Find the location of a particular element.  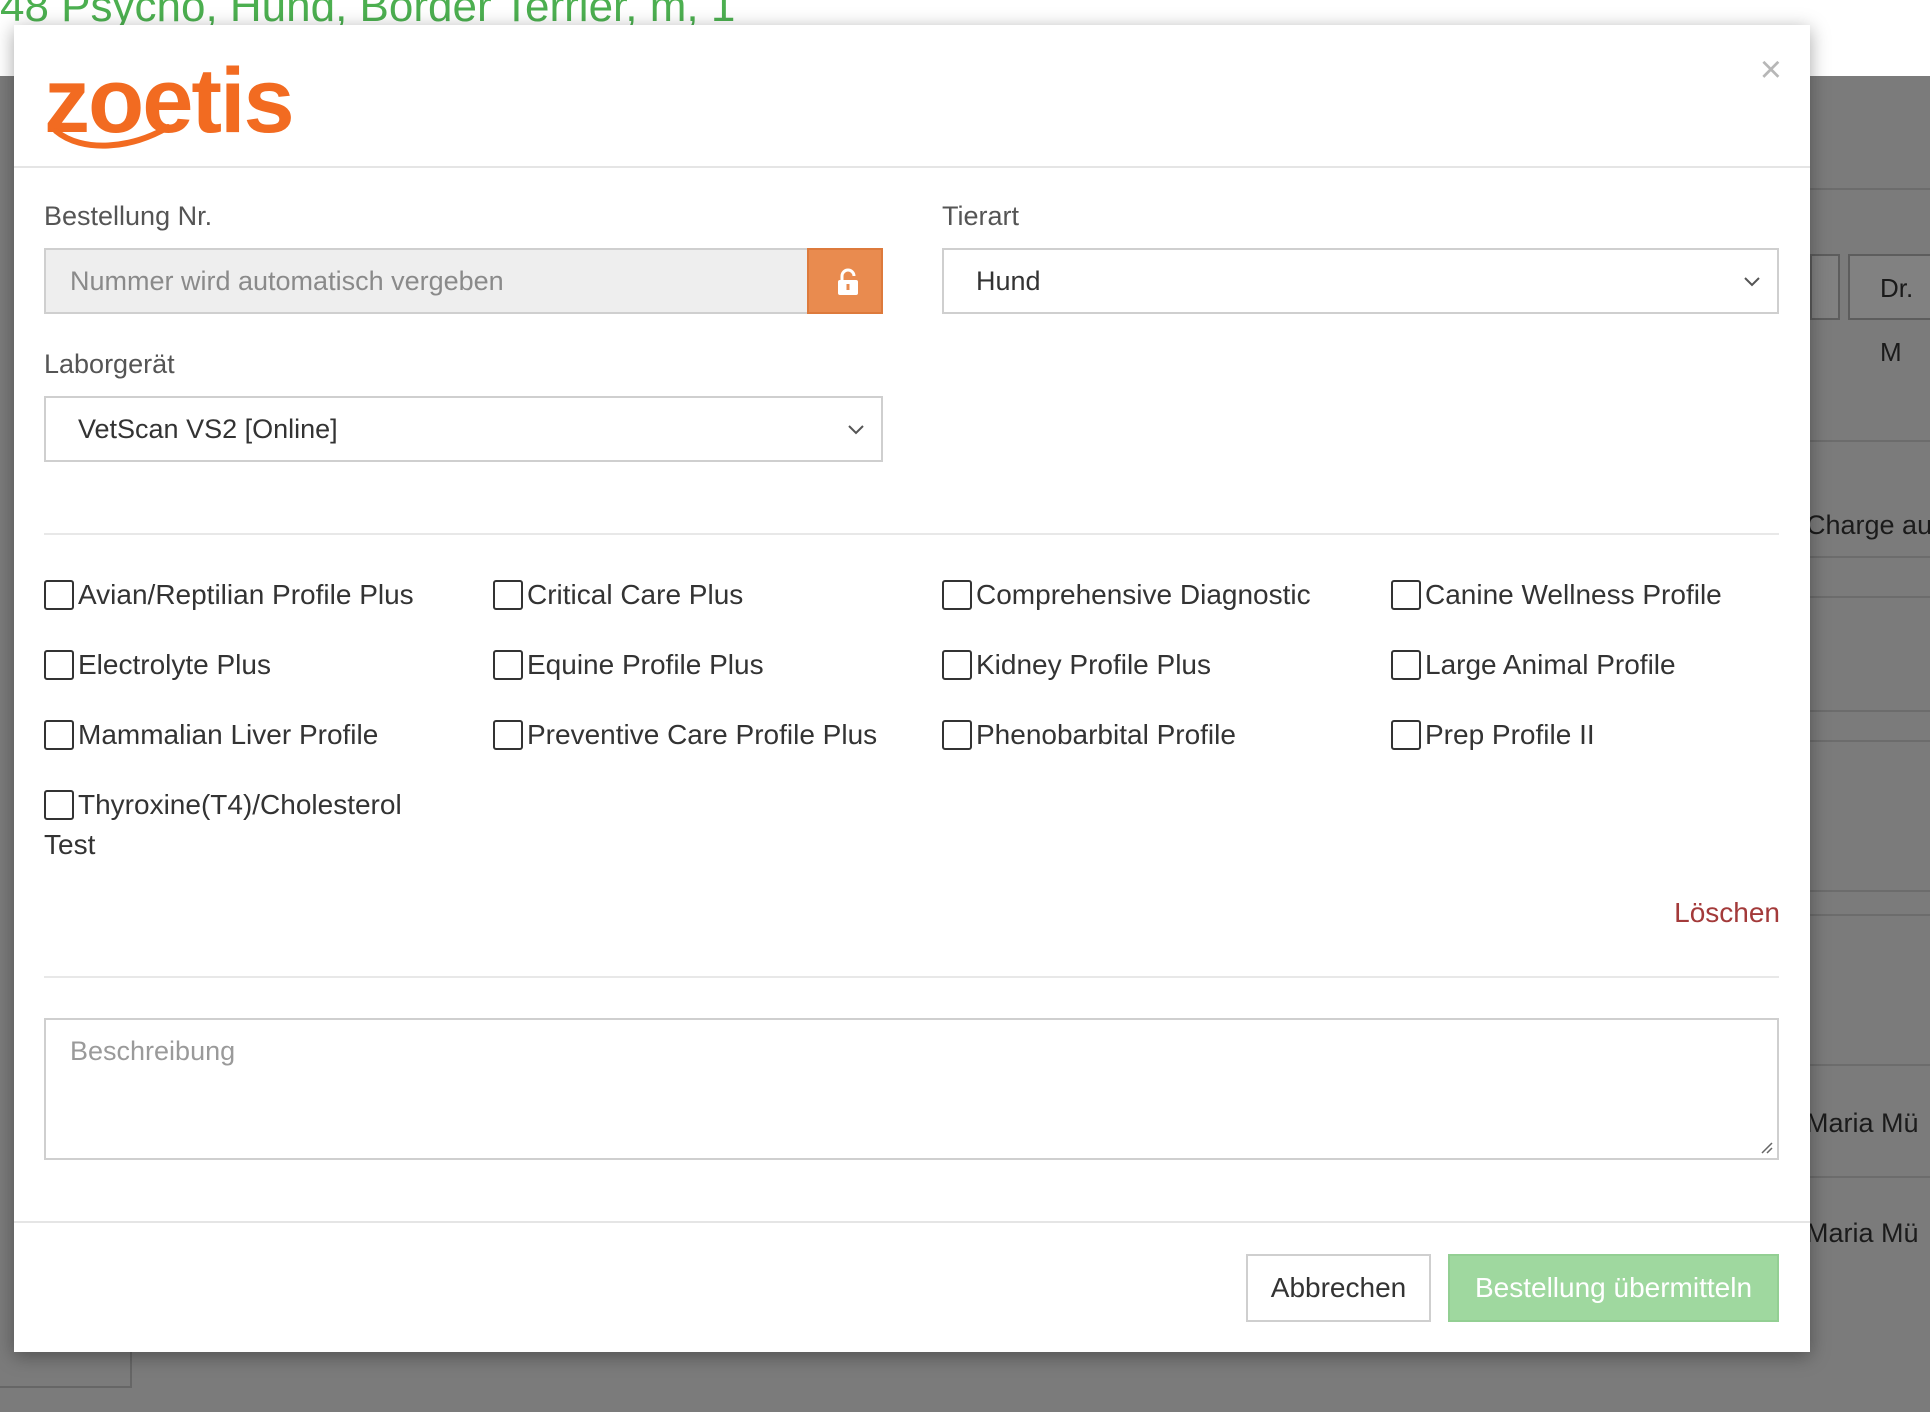

profile-checkbox-item: Canine Wellness Profile is located at coordinates (1591, 595).